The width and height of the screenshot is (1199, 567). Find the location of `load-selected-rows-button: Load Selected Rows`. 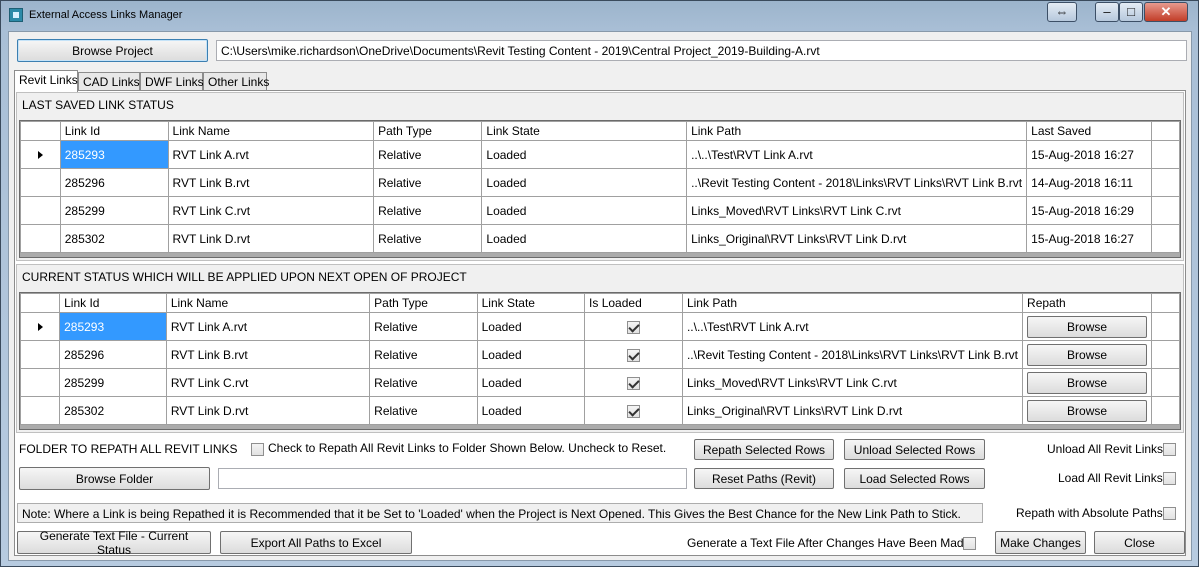

load-selected-rows-button: Load Selected Rows is located at coordinates (914, 478).